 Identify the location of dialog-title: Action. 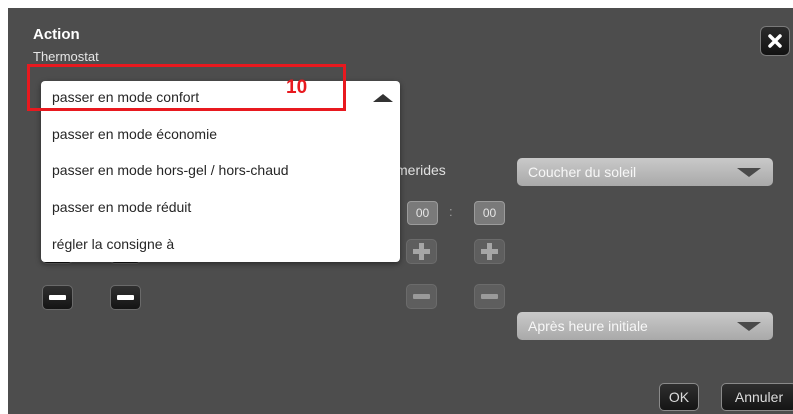
(56, 34).